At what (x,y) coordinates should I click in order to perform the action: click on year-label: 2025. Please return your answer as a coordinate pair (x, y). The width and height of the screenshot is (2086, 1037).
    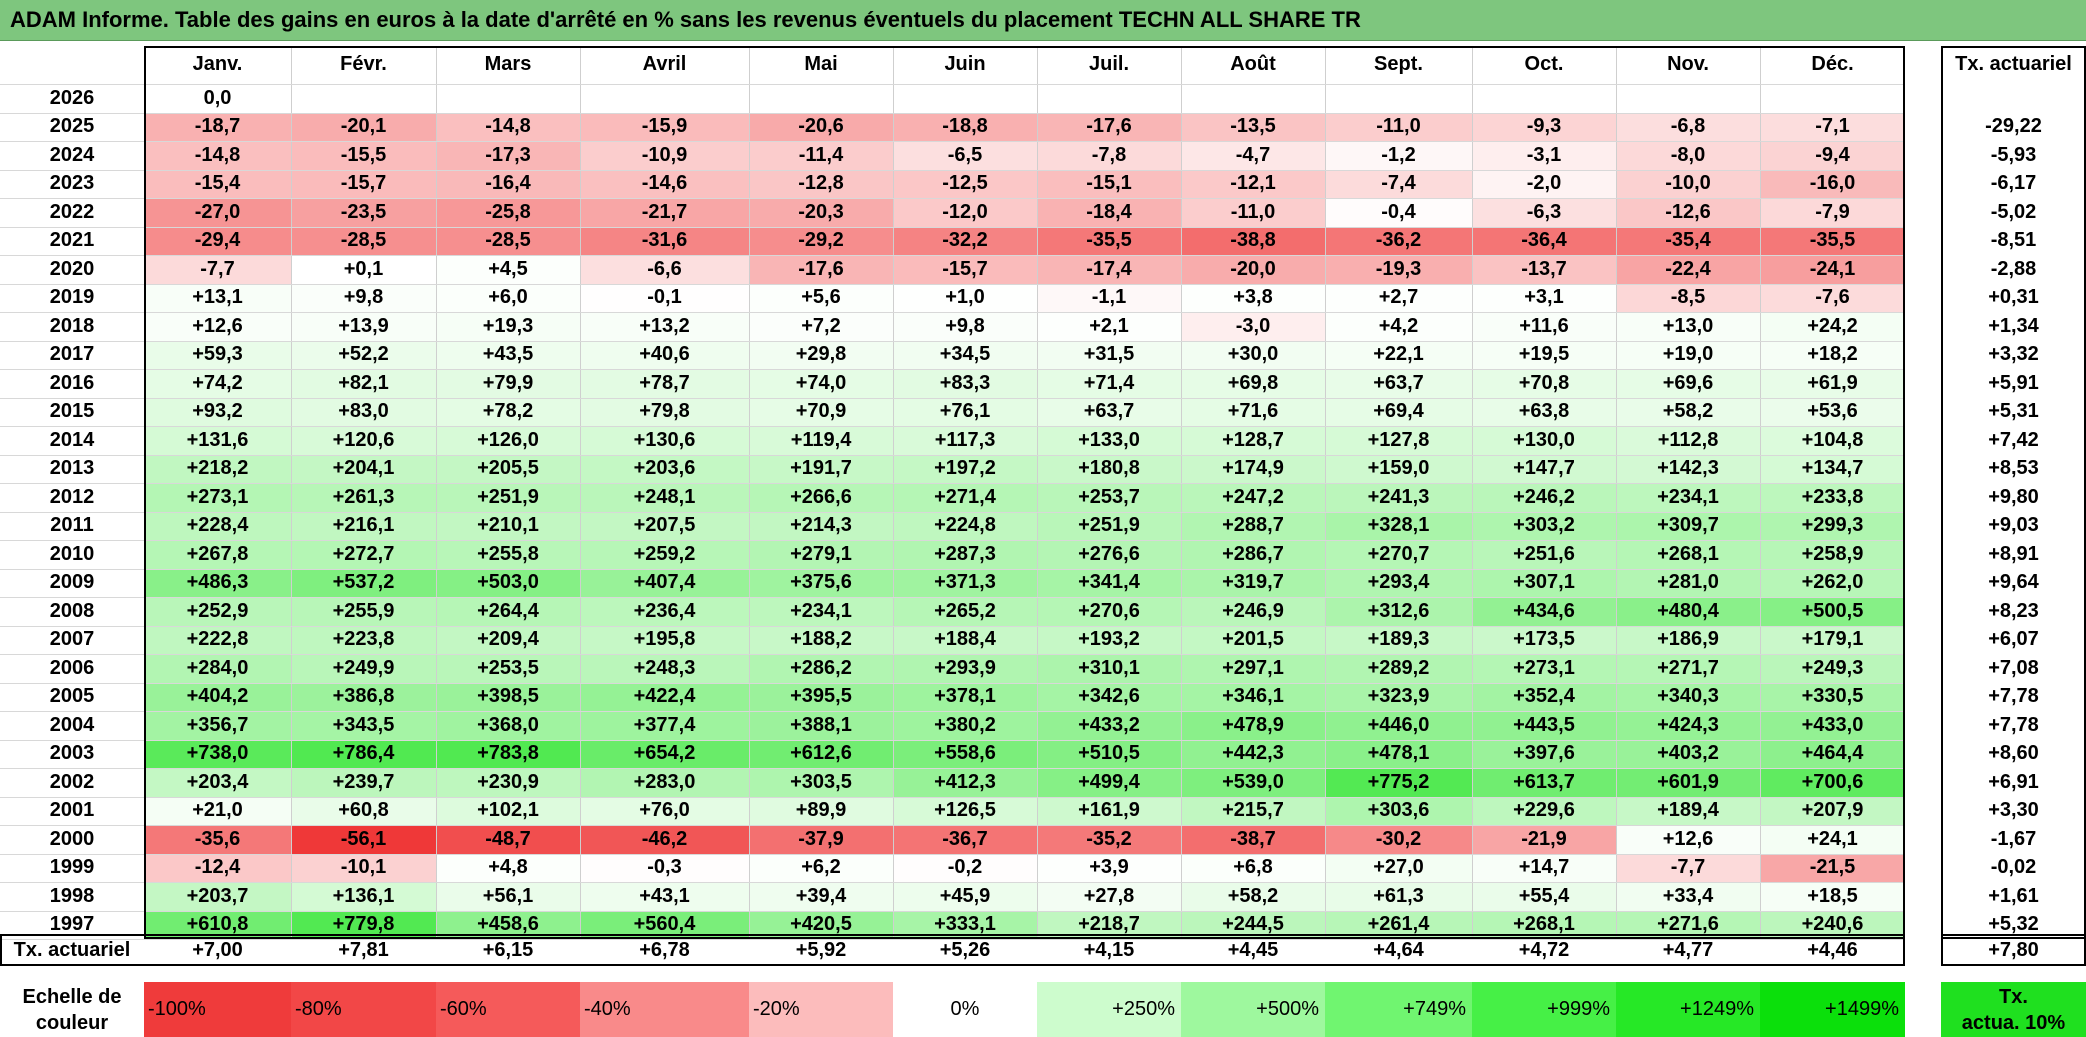
    Looking at the image, I should click on (72, 126).